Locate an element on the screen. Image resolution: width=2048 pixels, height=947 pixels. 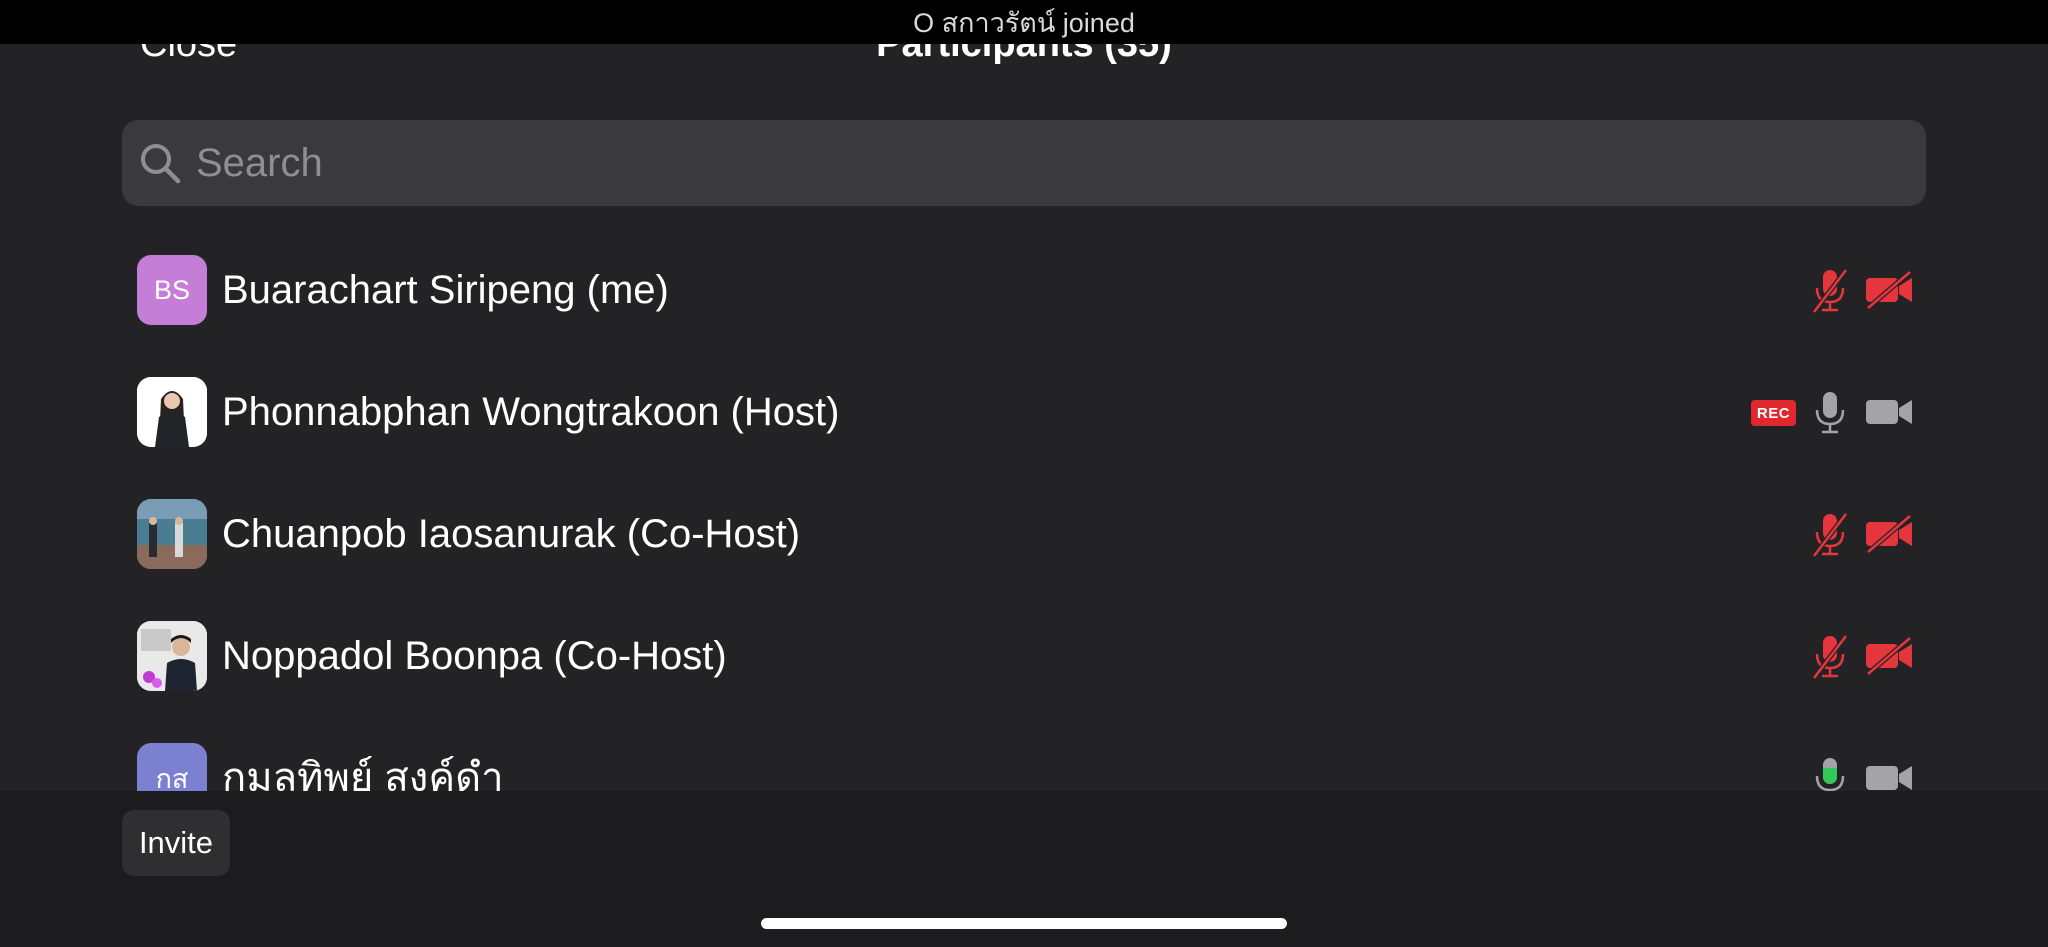
home-indicator is located at coordinates (1024, 923).